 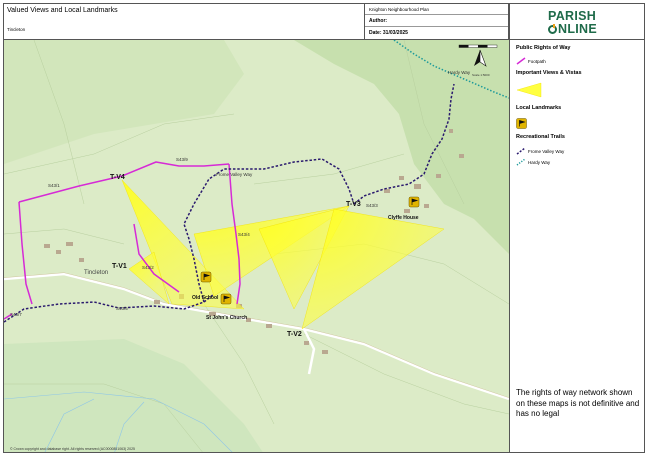 What do you see at coordinates (537, 61) in the screenshot?
I see `legend-item-footpath: Footpath` at bounding box center [537, 61].